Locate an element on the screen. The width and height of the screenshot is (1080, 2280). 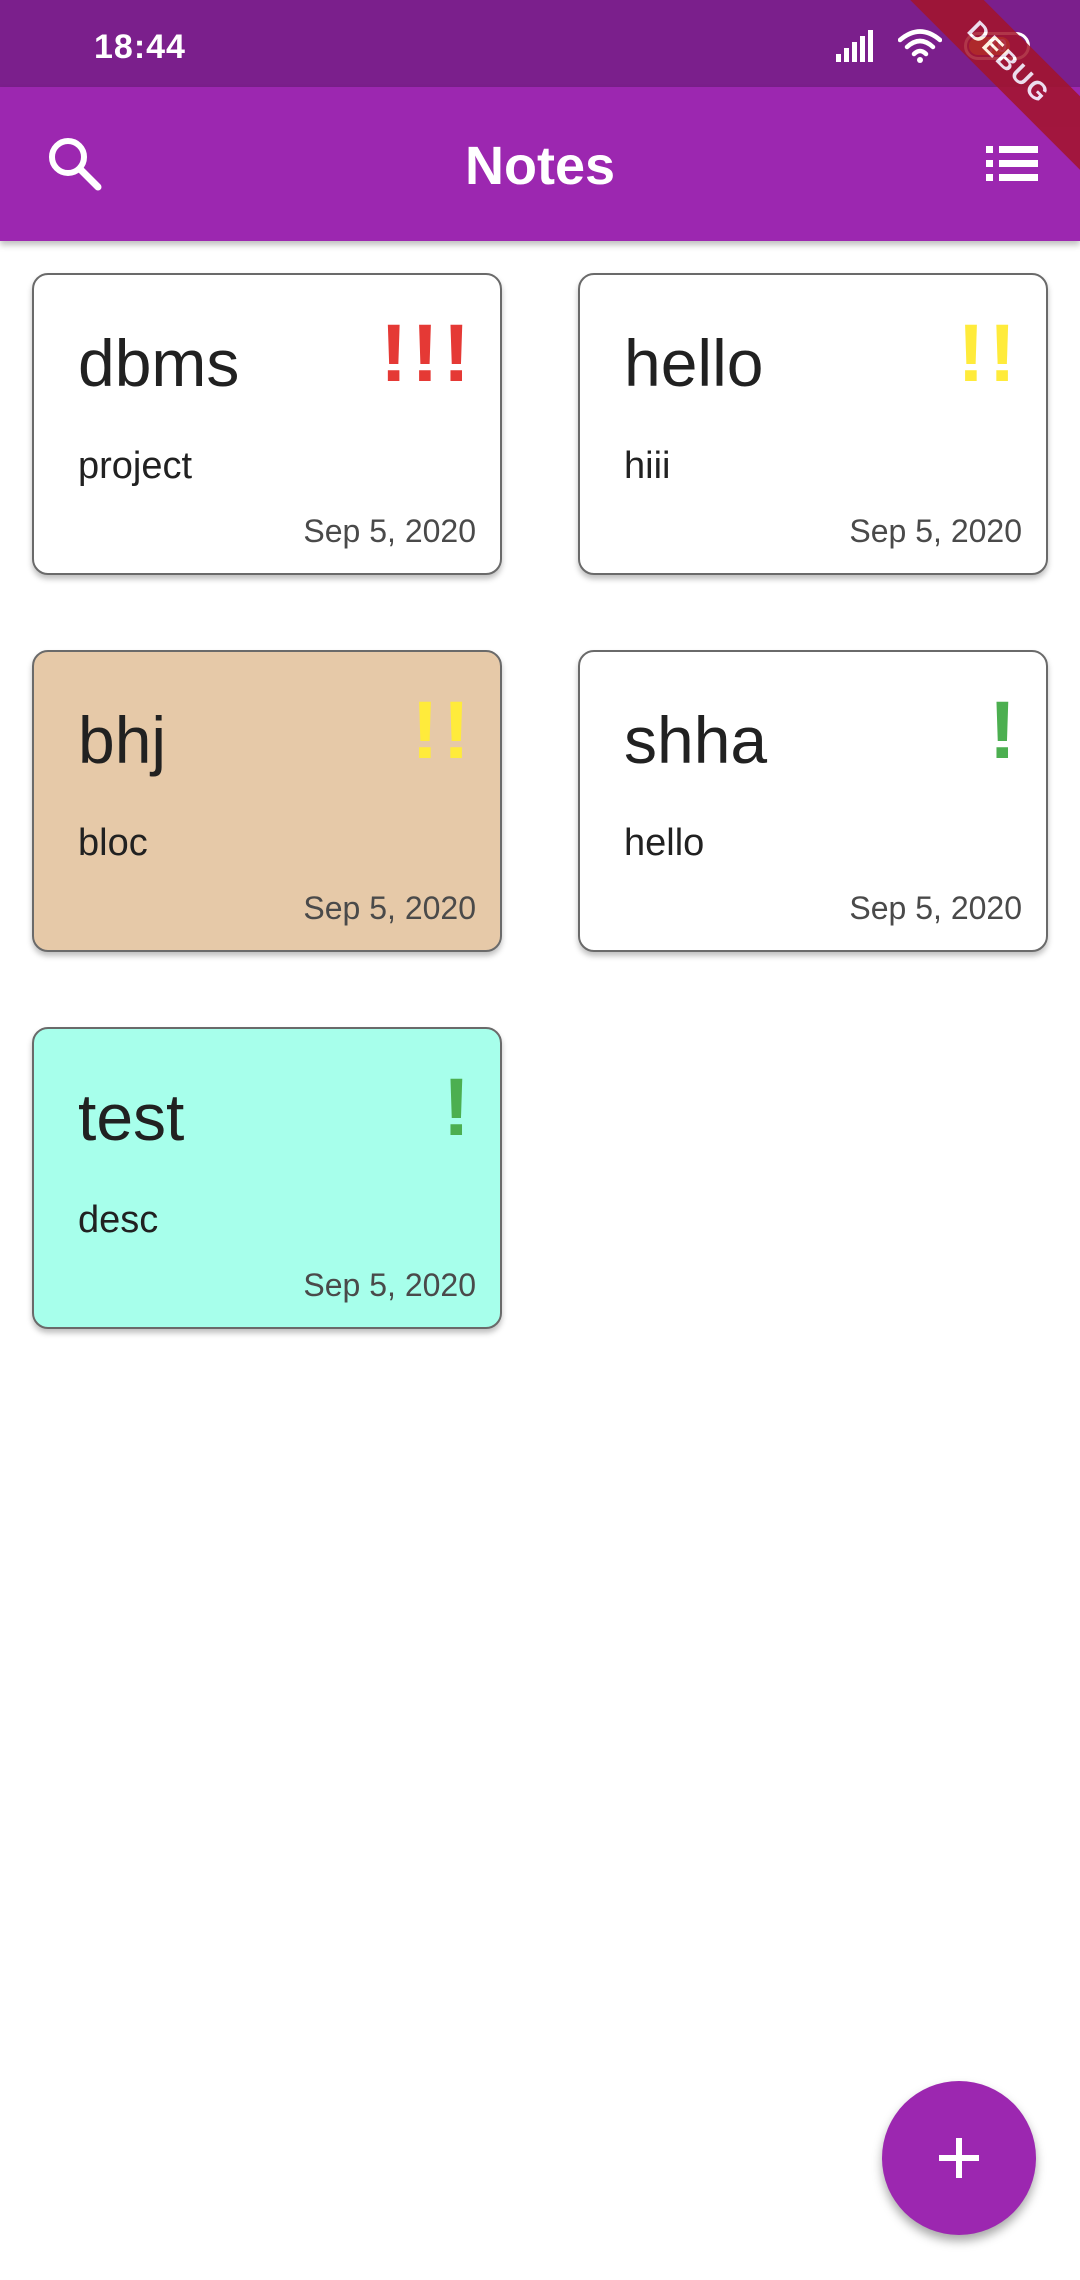
signal-icon is located at coordinates (854, 46).